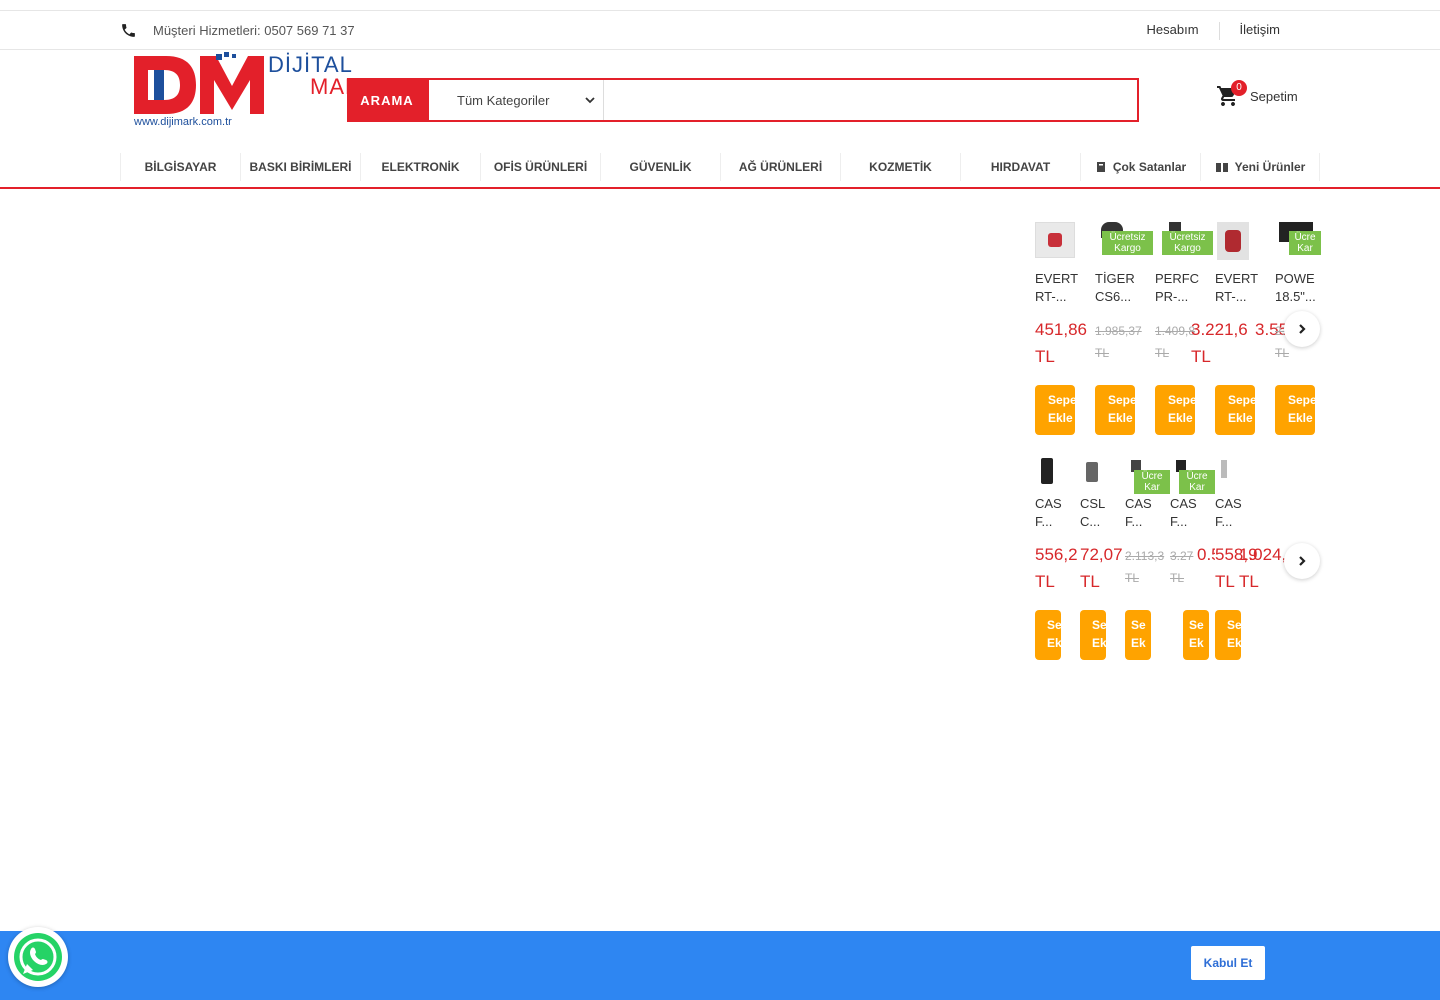 The image size is (1440, 1000). What do you see at coordinates (1219, 343) in the screenshot?
I see `product-price: 3.221,6 TL` at bounding box center [1219, 343].